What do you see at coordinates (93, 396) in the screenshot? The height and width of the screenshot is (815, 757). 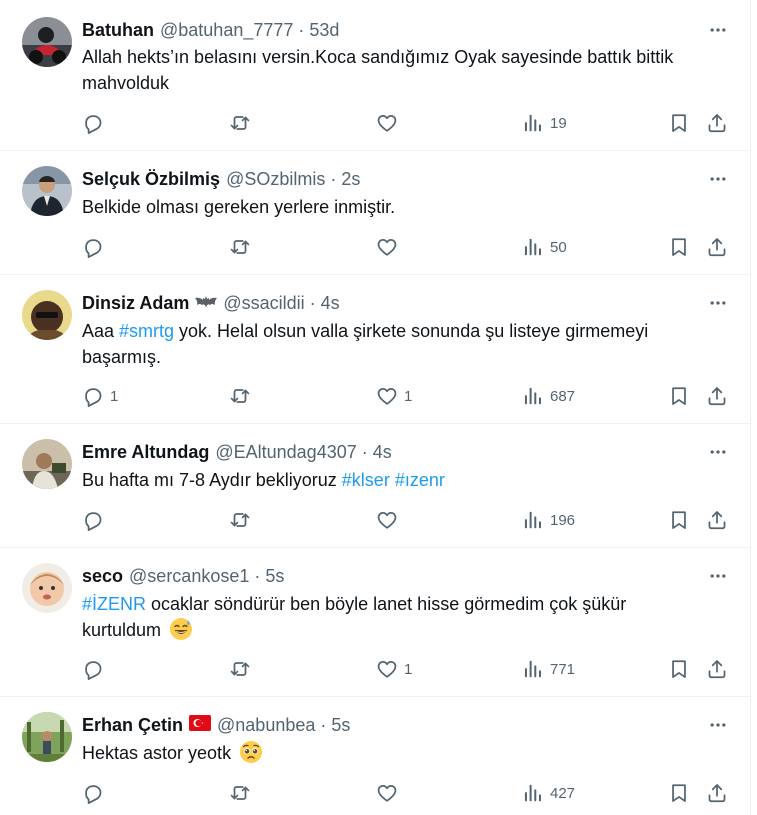 I see `reply-icon` at bounding box center [93, 396].